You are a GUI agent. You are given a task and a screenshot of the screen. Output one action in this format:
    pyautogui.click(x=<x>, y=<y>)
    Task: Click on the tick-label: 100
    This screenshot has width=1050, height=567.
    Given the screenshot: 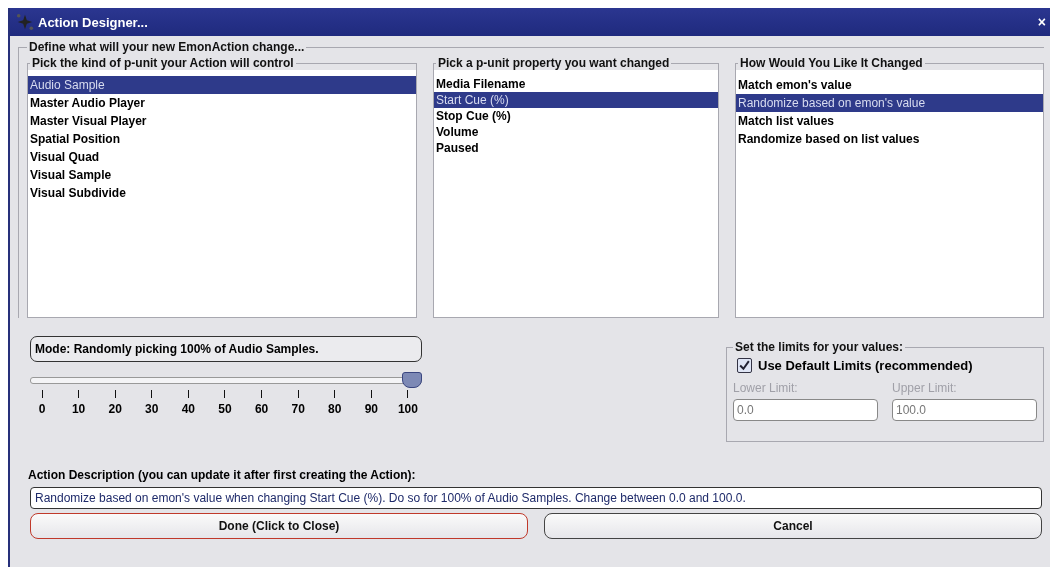 What is the action you would take?
    pyautogui.click(x=407, y=409)
    